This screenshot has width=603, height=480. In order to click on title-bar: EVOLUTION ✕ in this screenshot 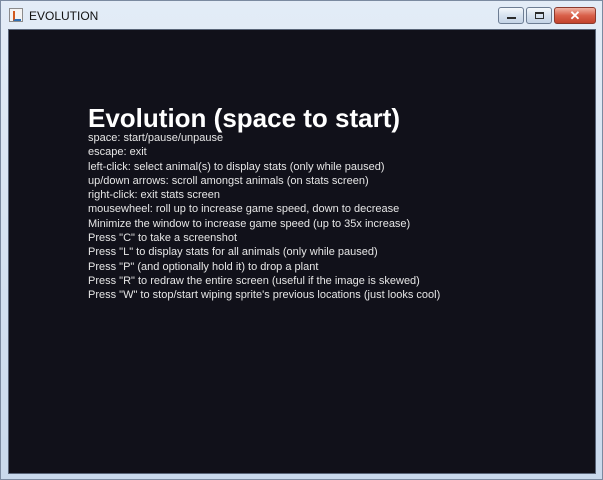, I will do `click(301, 15)`.